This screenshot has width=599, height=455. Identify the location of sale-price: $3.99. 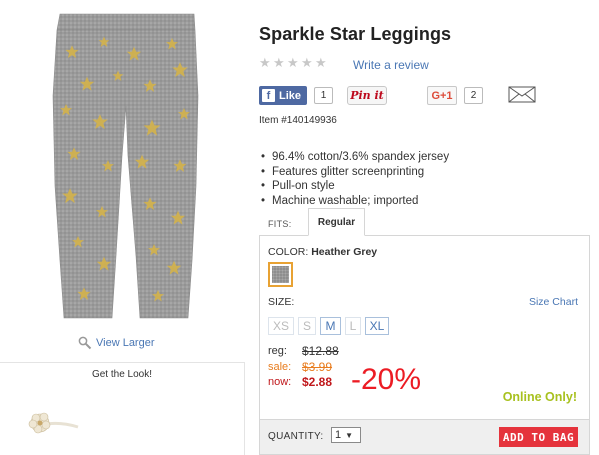
(317, 366).